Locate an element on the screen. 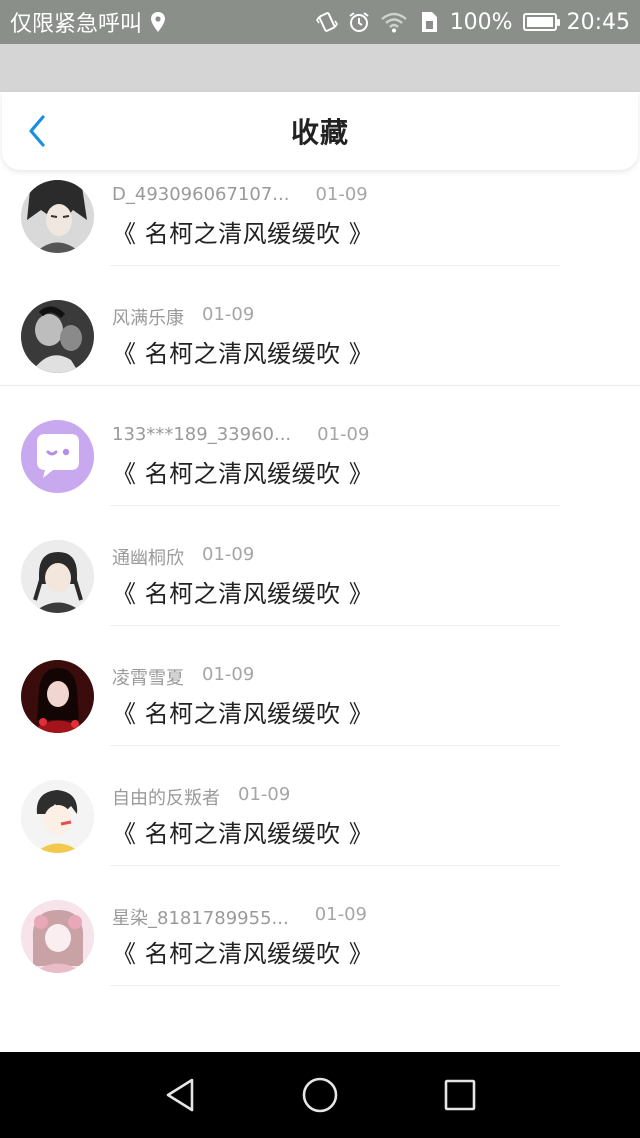  item-meta: 风满乐康 01-09 is located at coordinates (183, 317).